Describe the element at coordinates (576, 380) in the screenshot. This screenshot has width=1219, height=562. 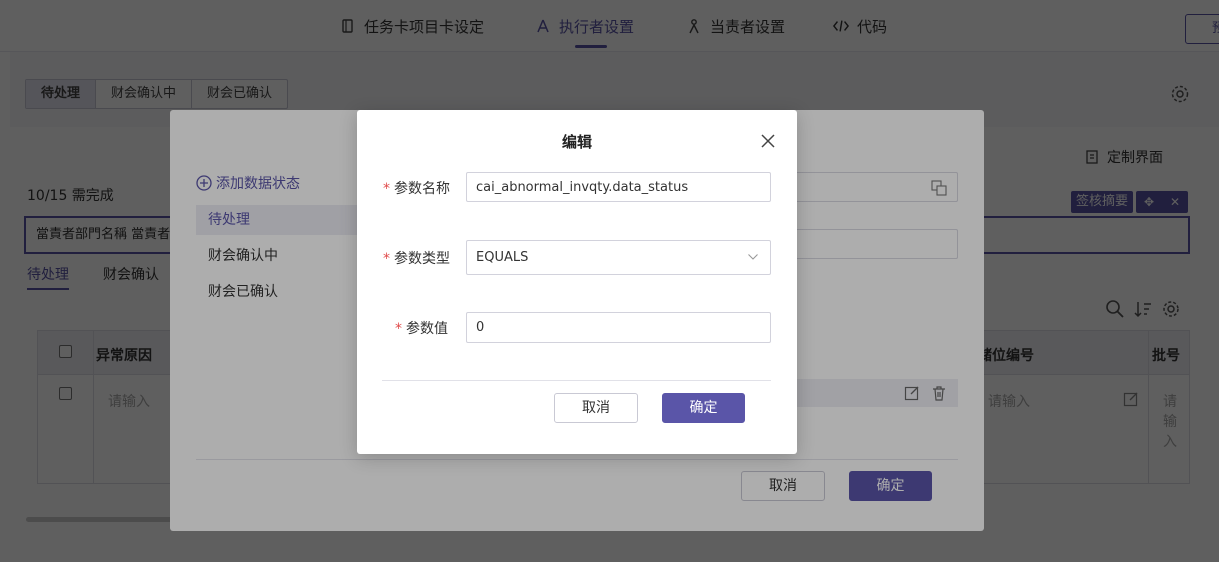
I see `dialog-divider` at that location.